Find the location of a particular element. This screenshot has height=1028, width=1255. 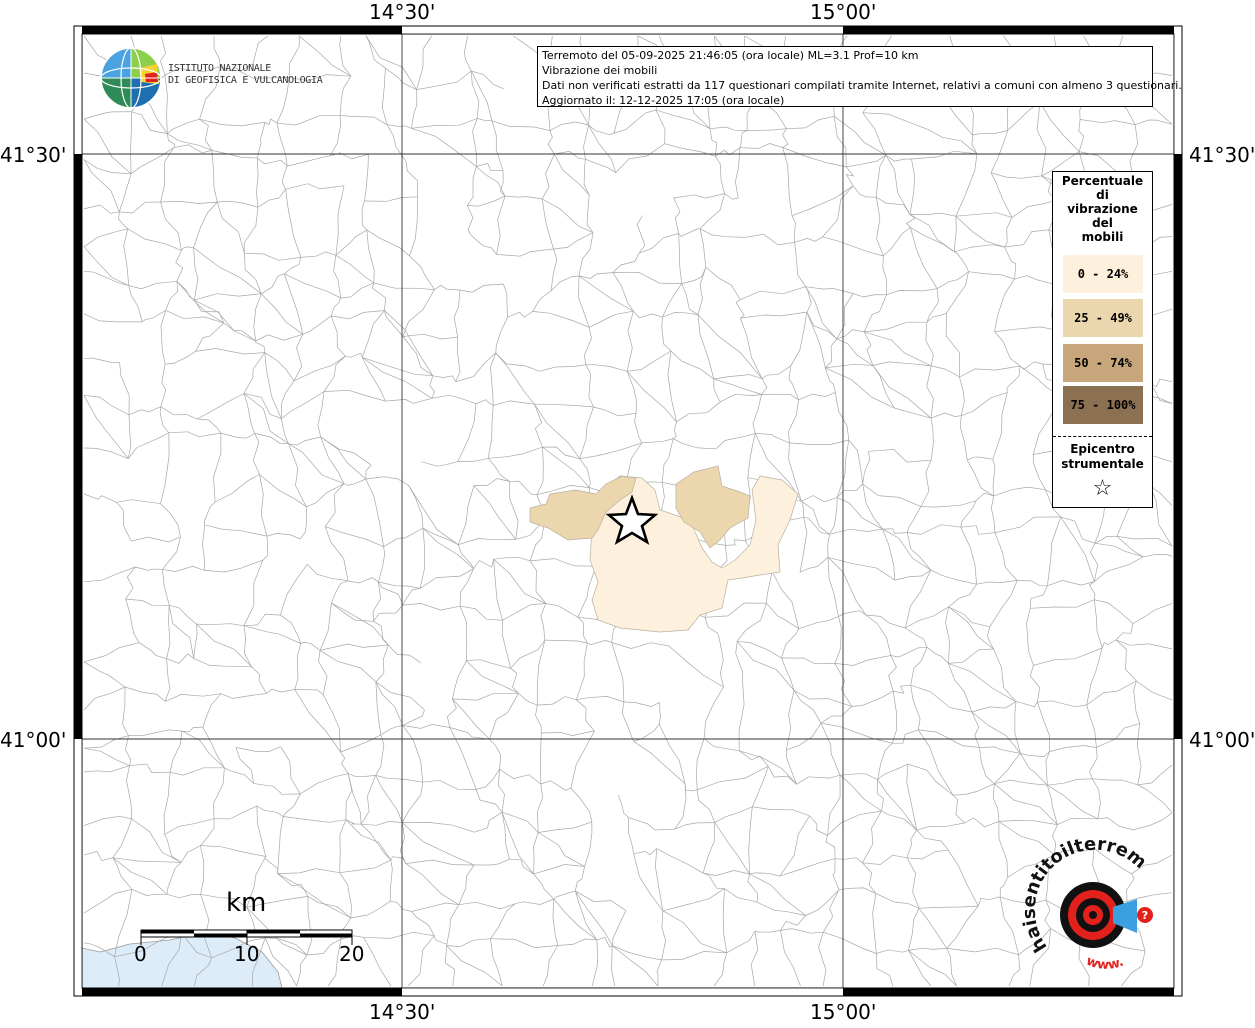

legend-class-1: 25 - 49% is located at coordinates (1103, 318).